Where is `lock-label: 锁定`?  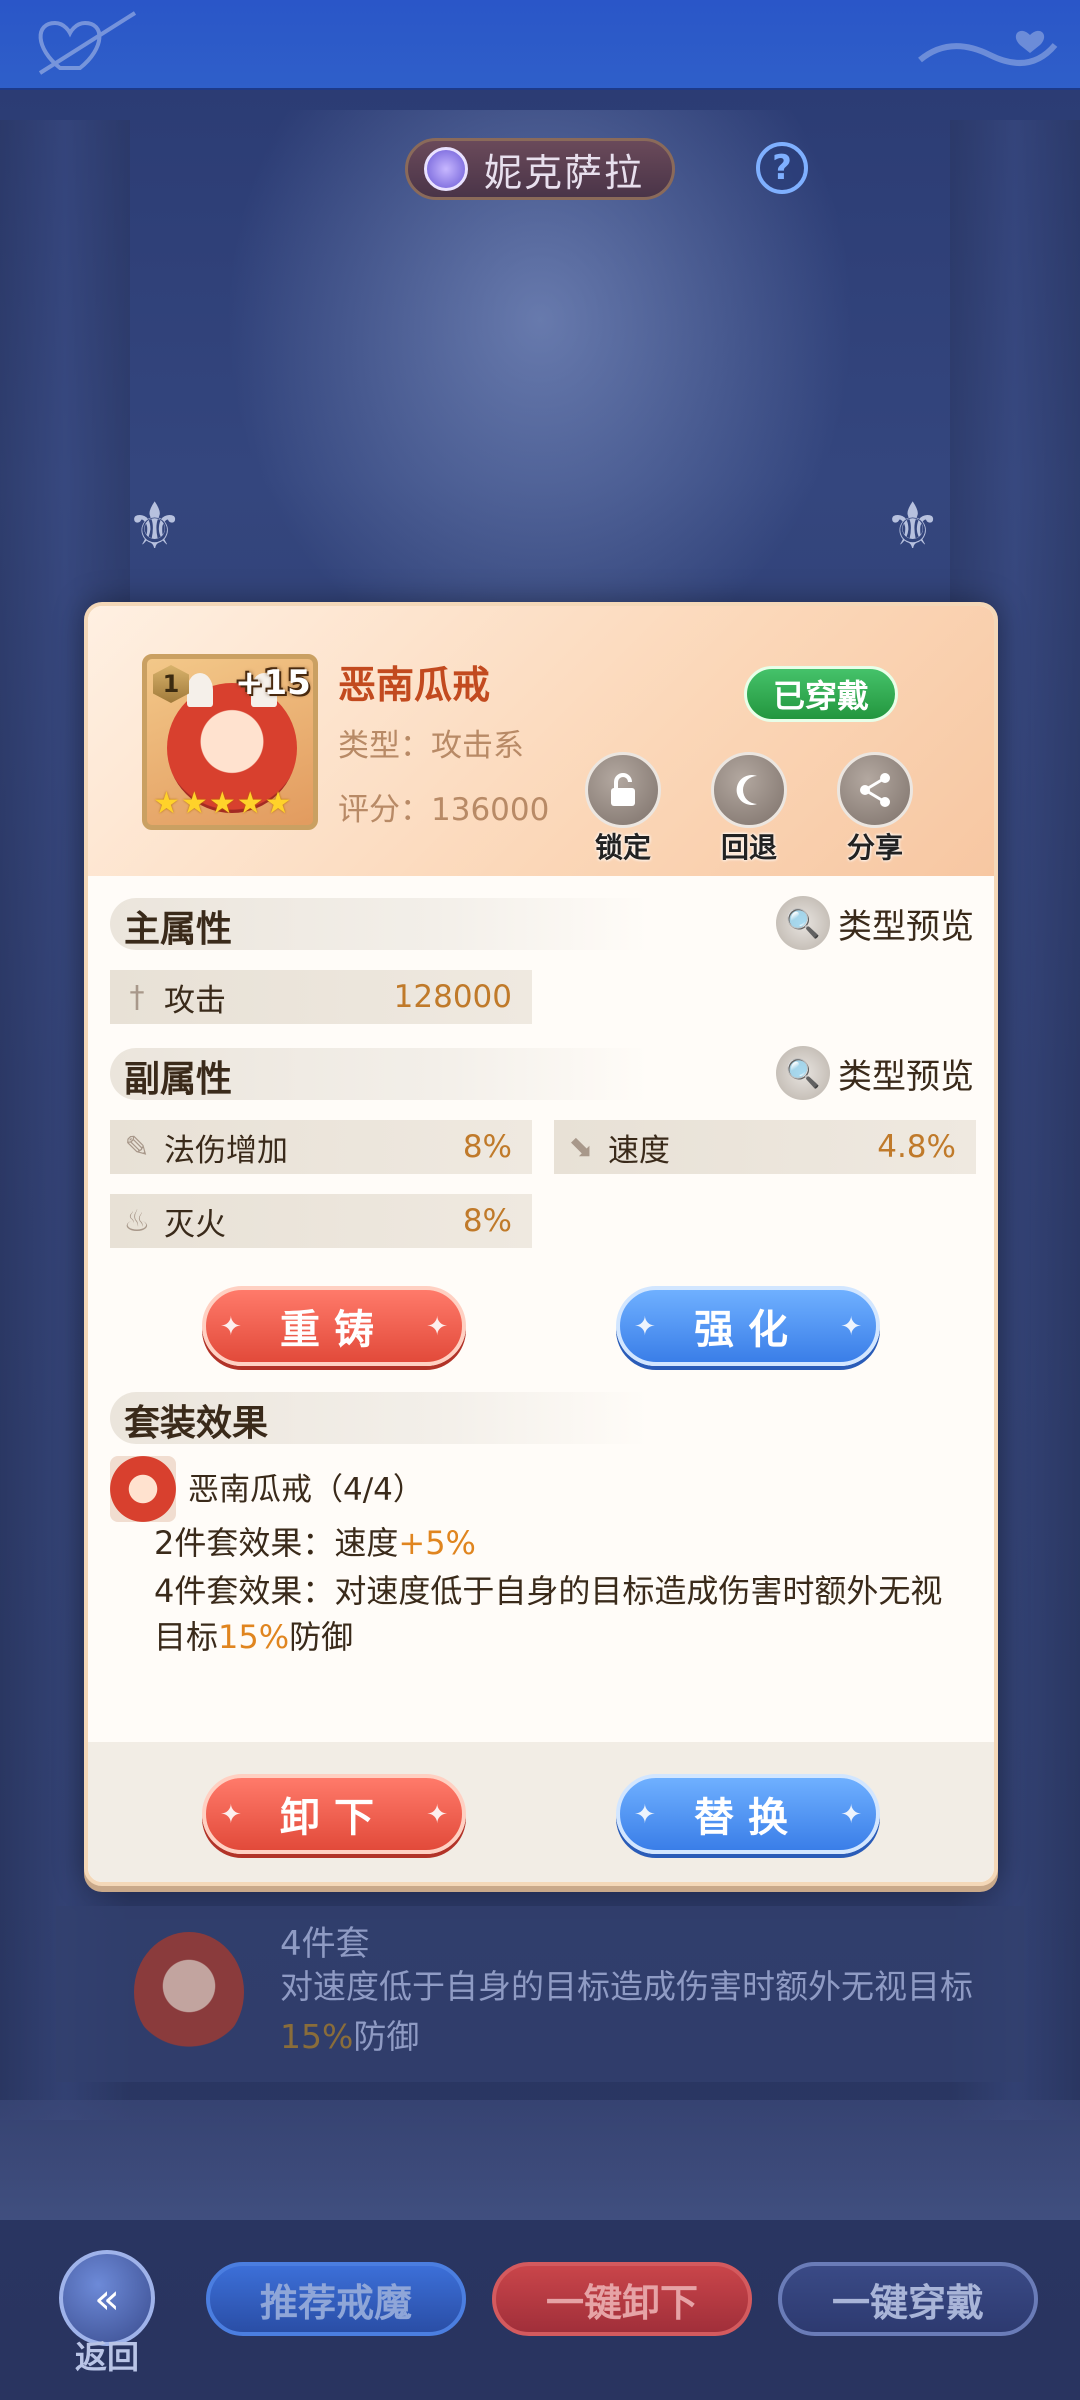 lock-label: 锁定 is located at coordinates (622, 847).